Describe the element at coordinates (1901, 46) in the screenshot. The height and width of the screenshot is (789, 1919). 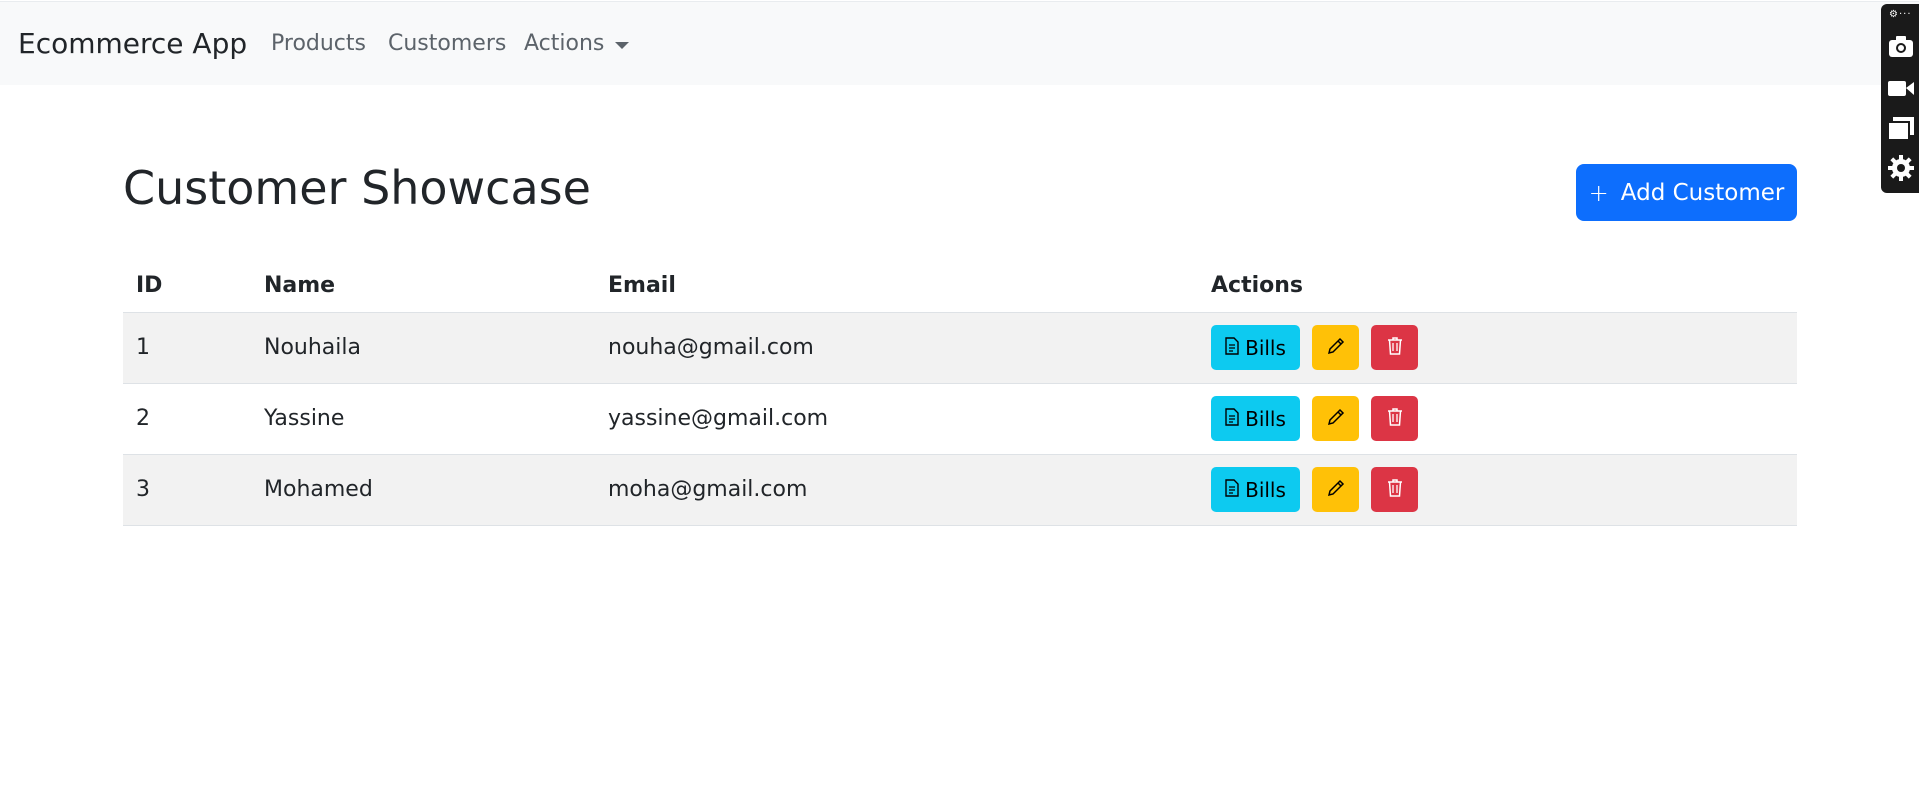
I see `camera-icon` at that location.